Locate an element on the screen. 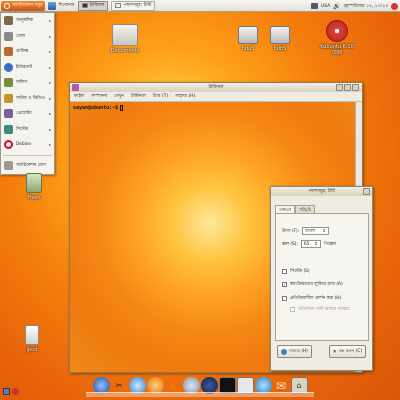  font-label: উৎস (F): is located at coordinates (291, 231).